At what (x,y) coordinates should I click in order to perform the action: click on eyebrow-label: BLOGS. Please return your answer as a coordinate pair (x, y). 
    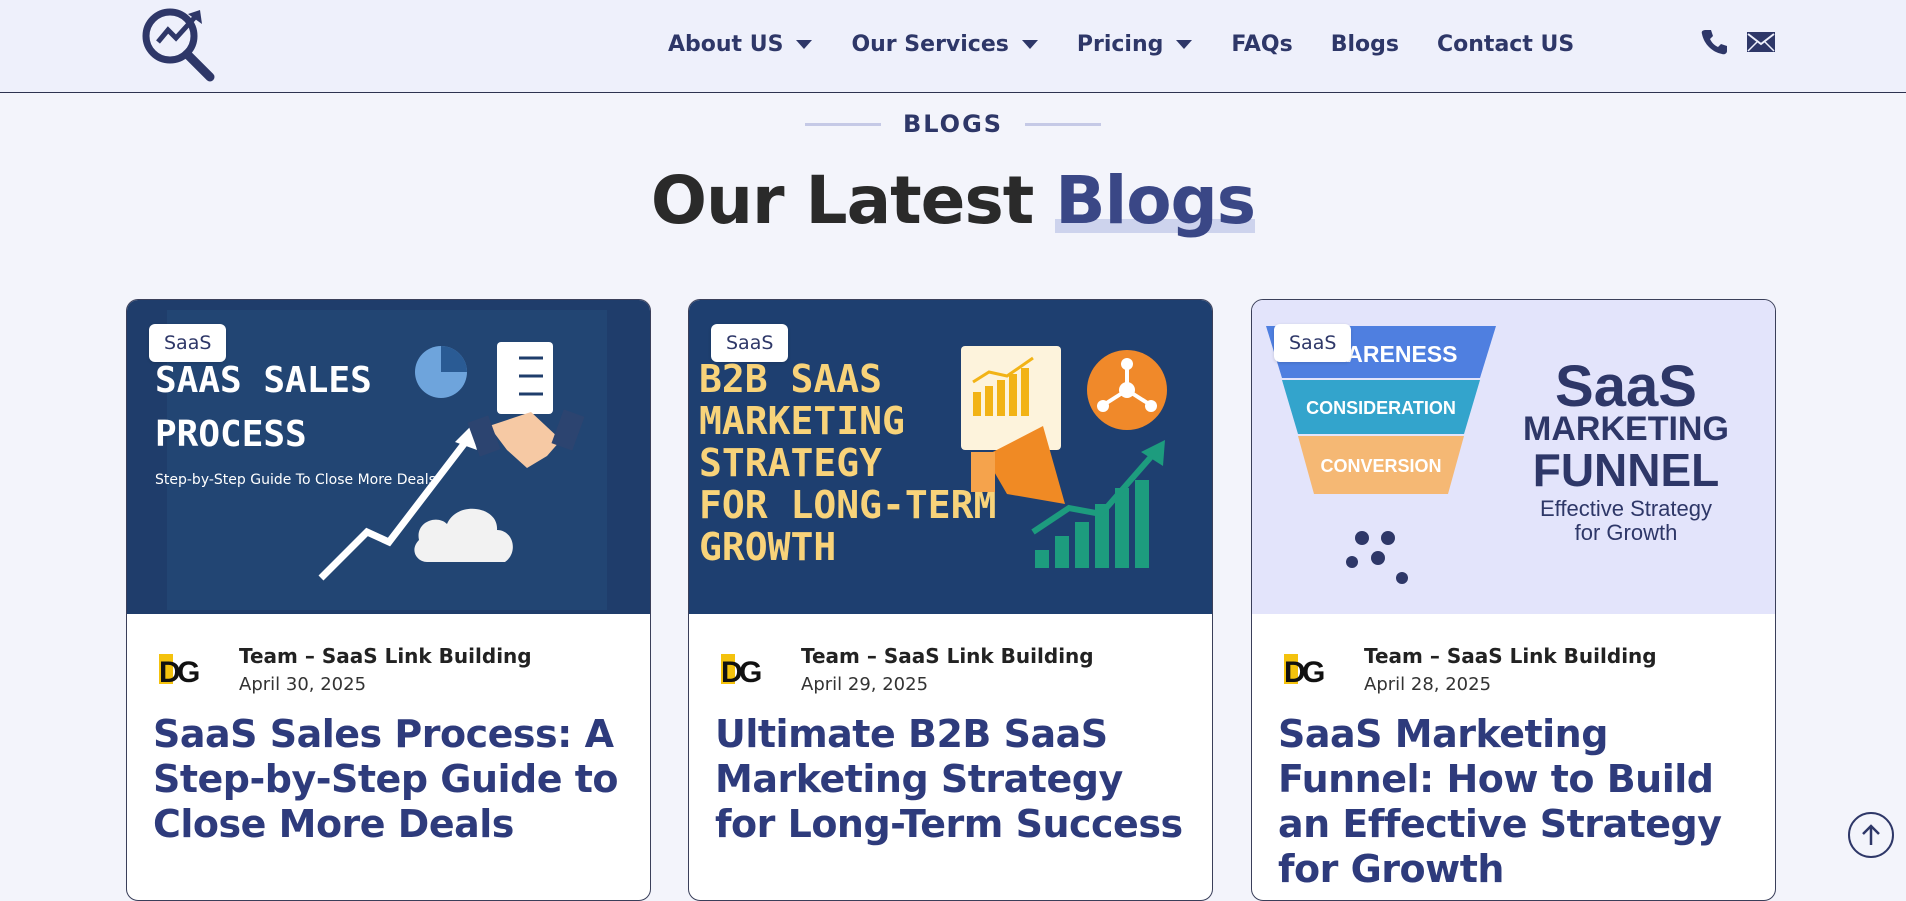
    Looking at the image, I should click on (953, 124).